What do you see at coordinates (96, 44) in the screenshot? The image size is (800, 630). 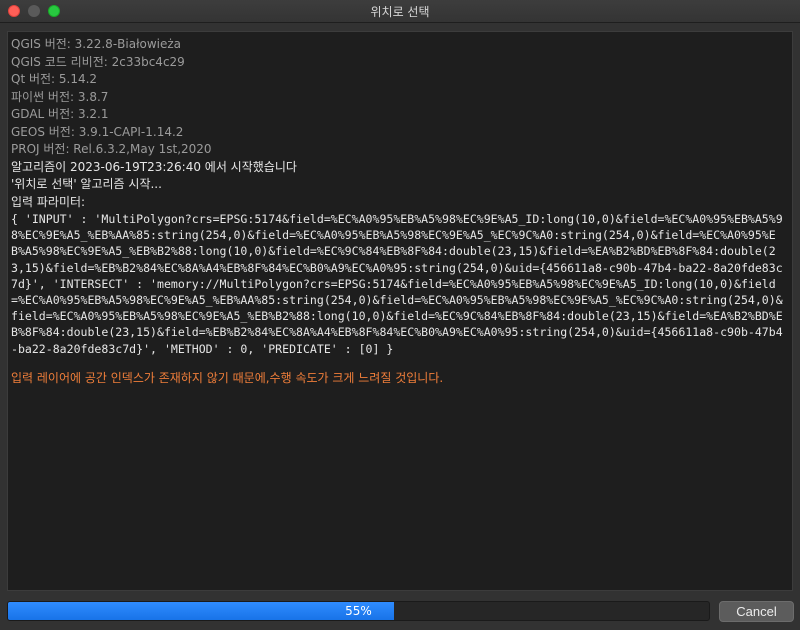 I see `log-line-qgis-version: QGIS 버전: 3.22.8-Białowieża` at bounding box center [96, 44].